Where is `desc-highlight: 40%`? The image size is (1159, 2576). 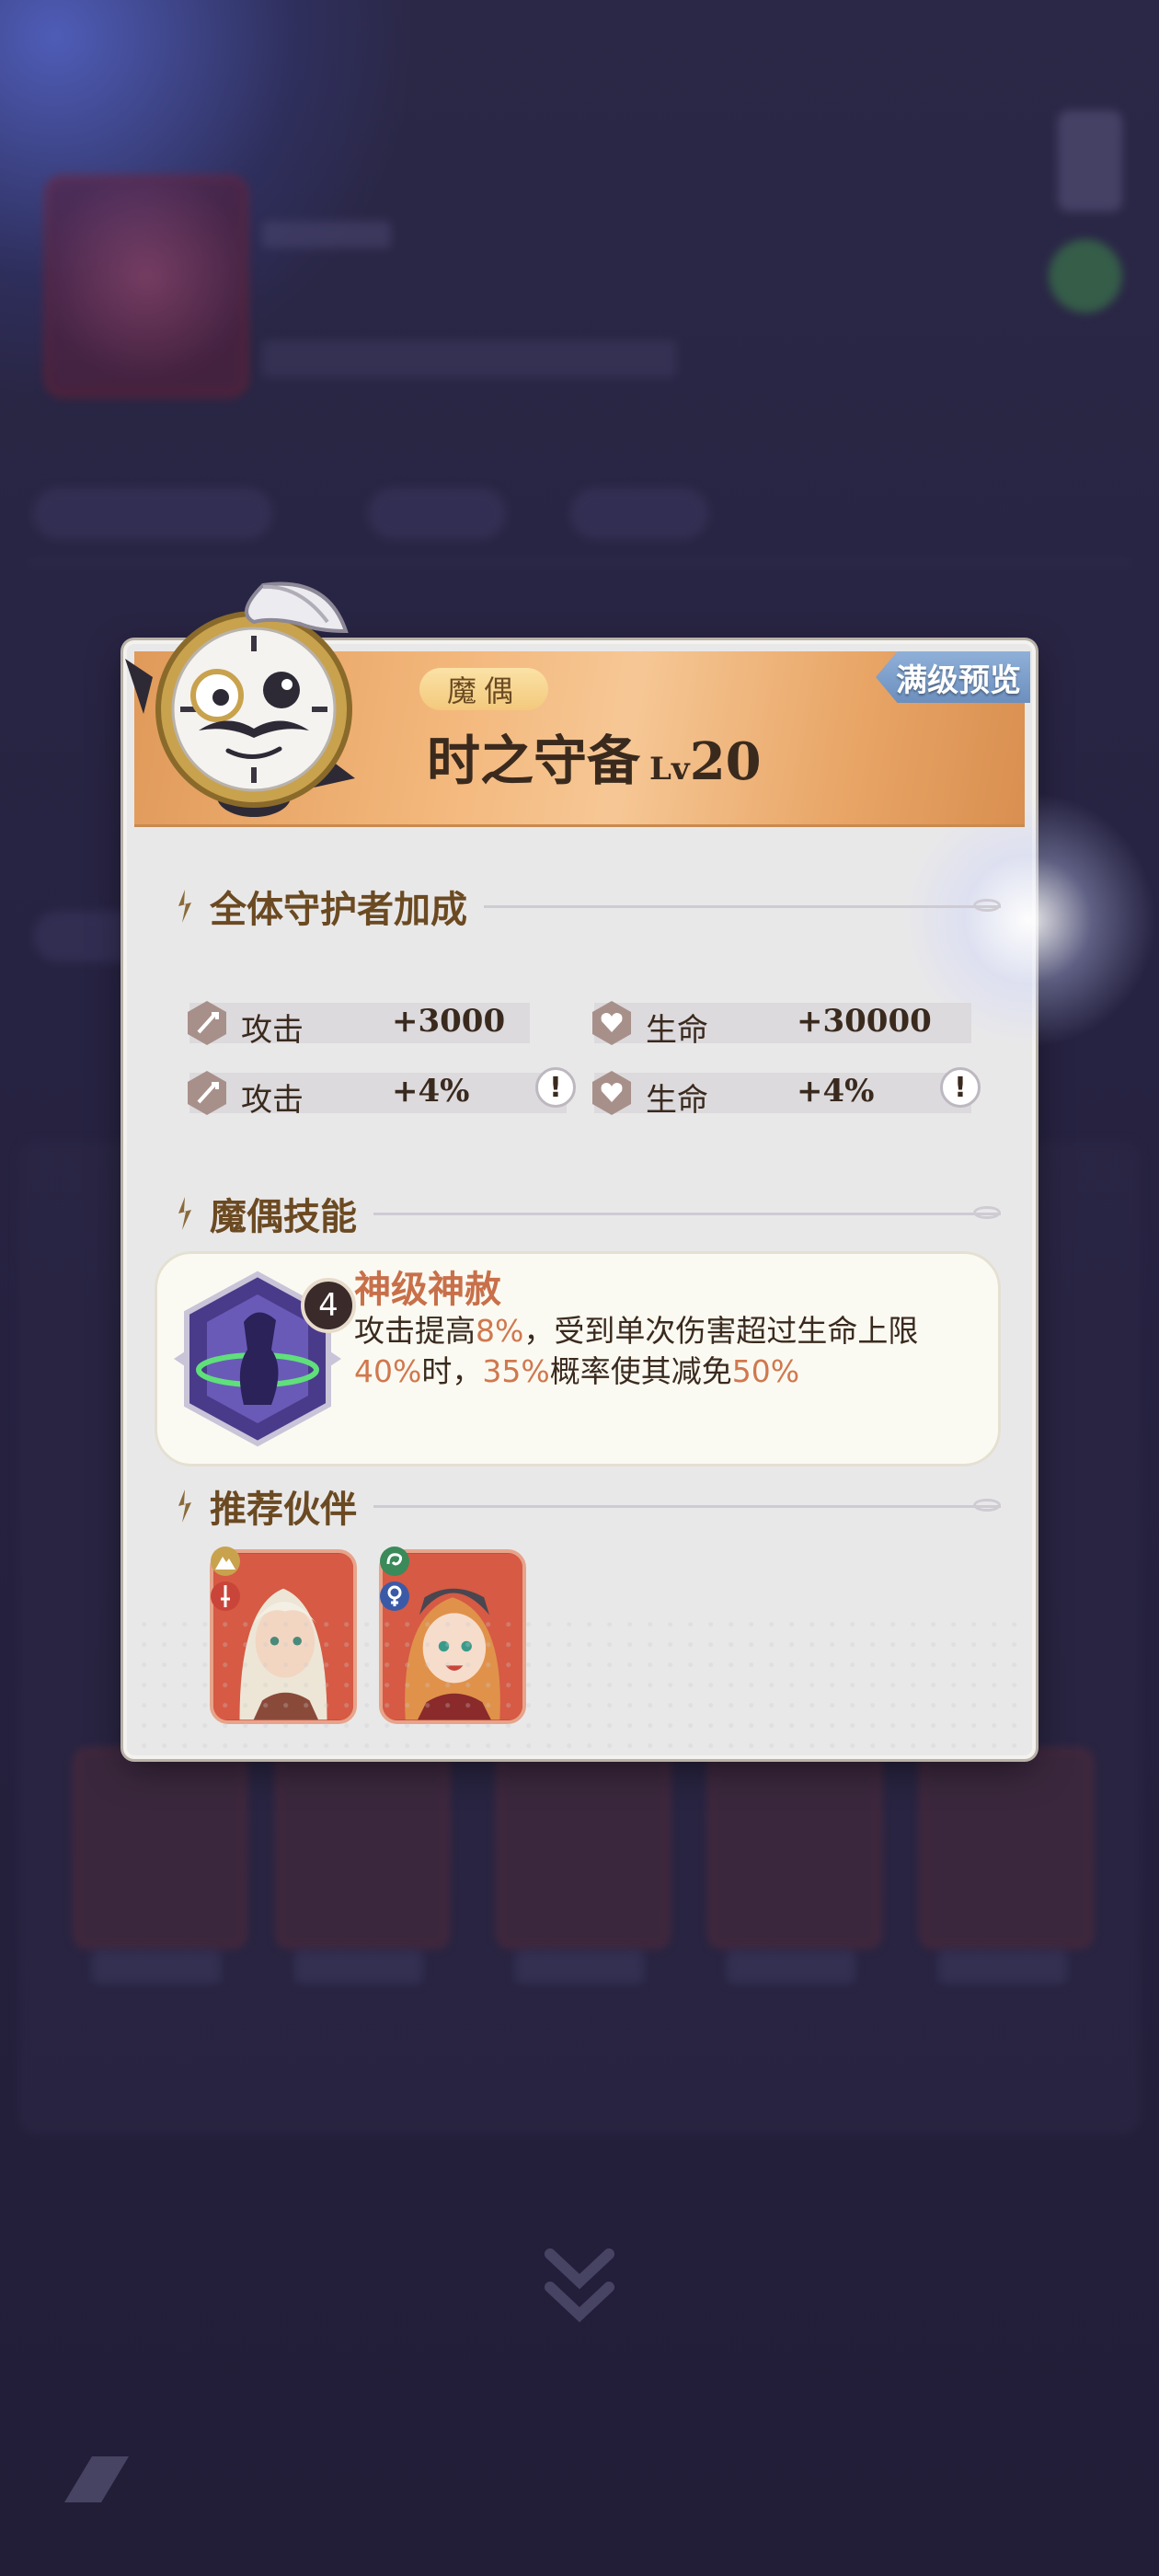 desc-highlight: 40% is located at coordinates (388, 1371).